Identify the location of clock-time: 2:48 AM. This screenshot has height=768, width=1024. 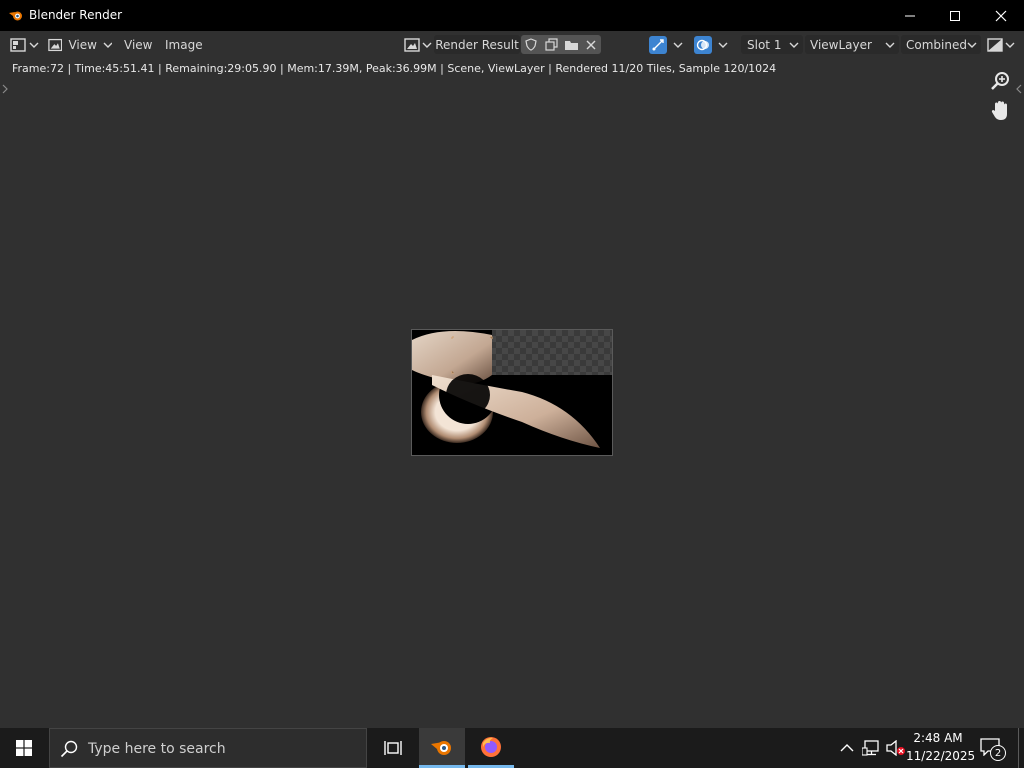
(938, 738).